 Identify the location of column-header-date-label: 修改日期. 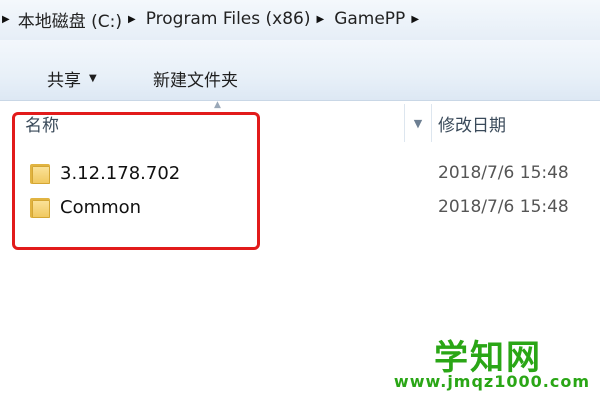
(472, 125).